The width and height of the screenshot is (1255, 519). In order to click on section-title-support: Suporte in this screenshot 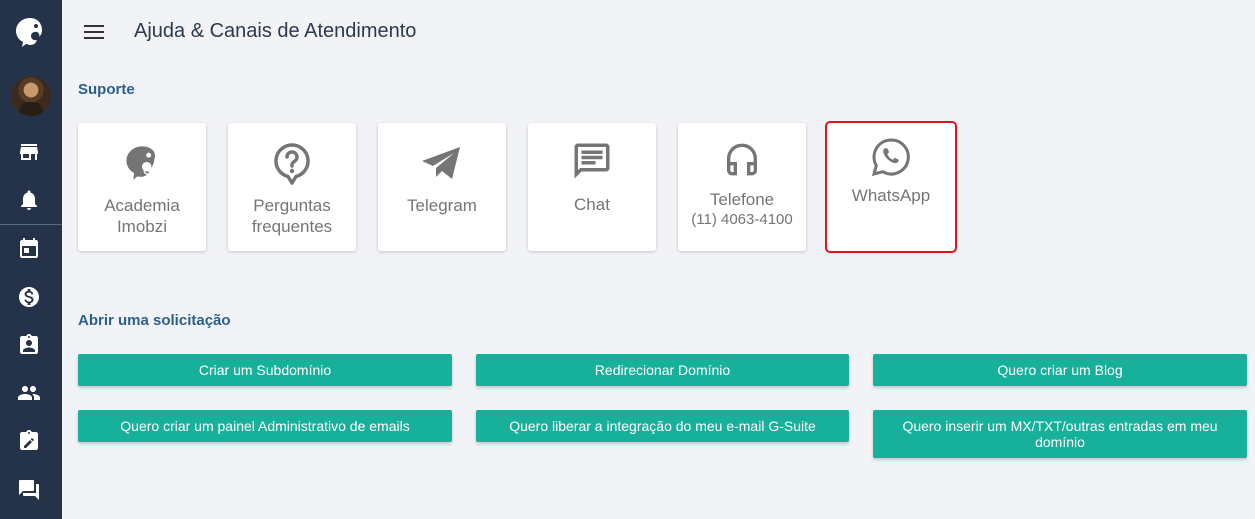, I will do `click(106, 89)`.